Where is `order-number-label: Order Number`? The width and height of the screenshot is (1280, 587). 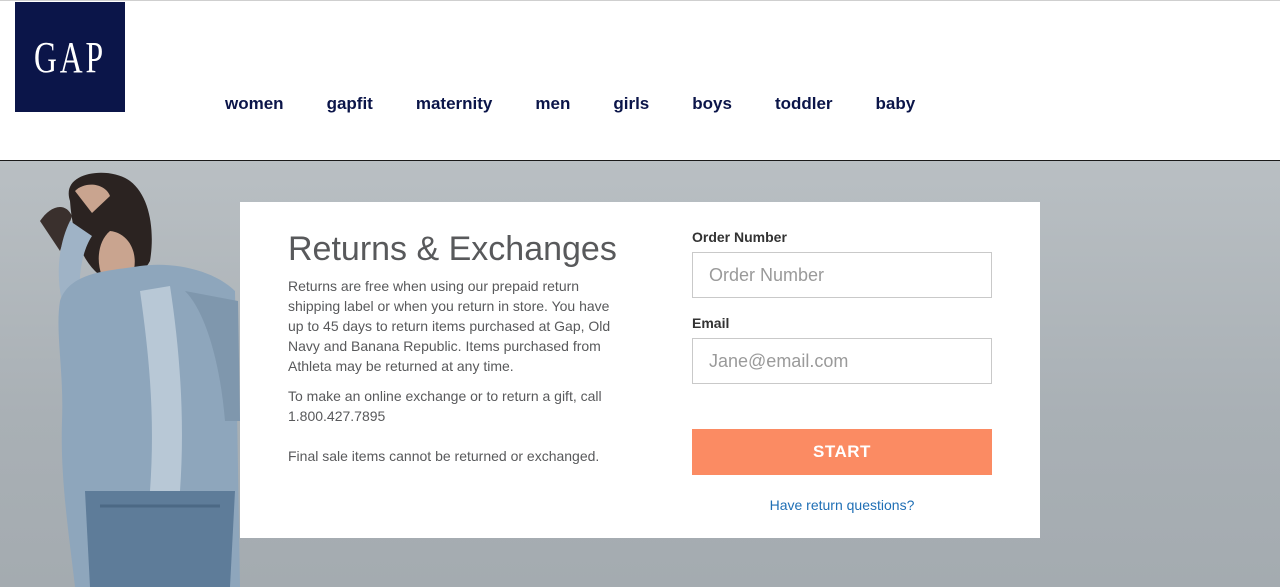
order-number-label: Order Number is located at coordinates (739, 237).